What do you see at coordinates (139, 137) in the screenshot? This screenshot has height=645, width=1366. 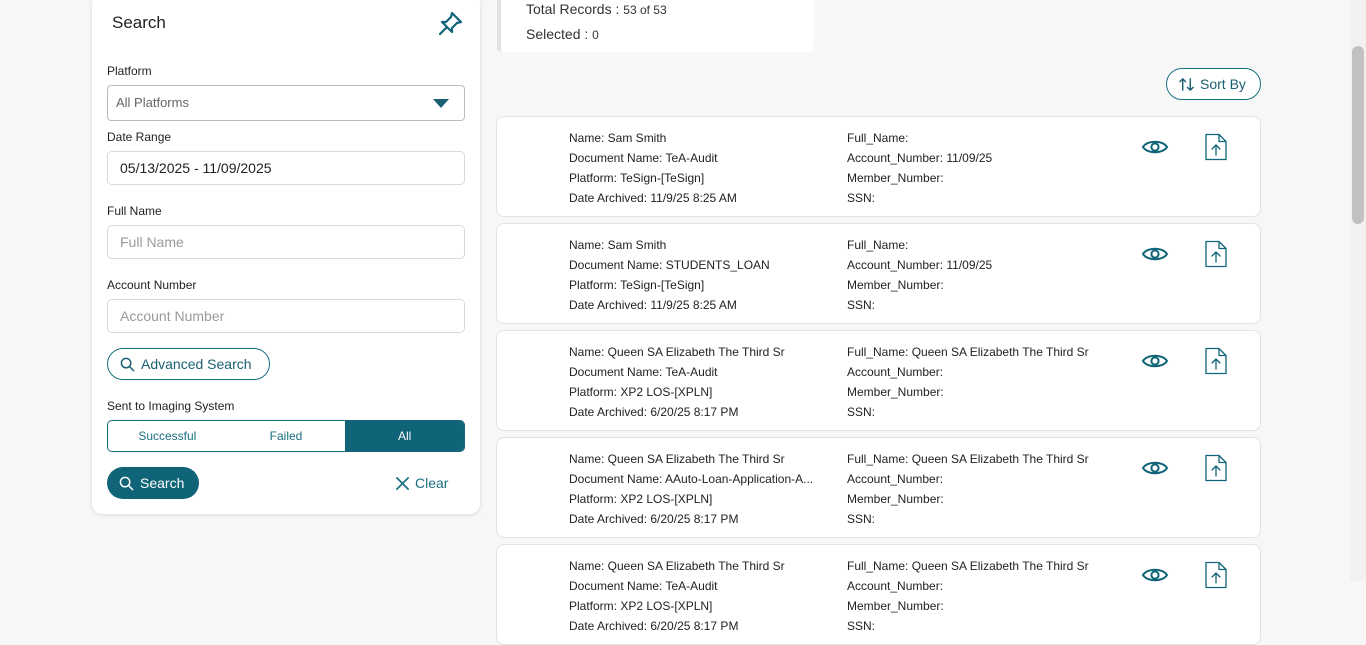 I see `date-range-label: Date Range` at bounding box center [139, 137].